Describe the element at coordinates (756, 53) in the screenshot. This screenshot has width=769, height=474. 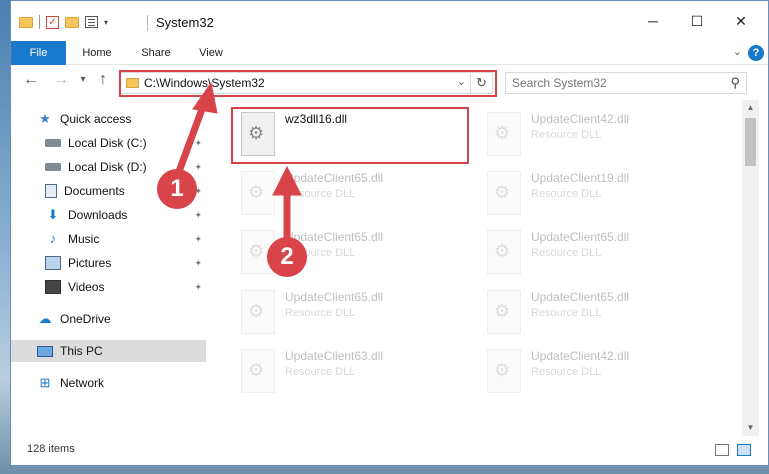
I see `help-button: ?` at that location.